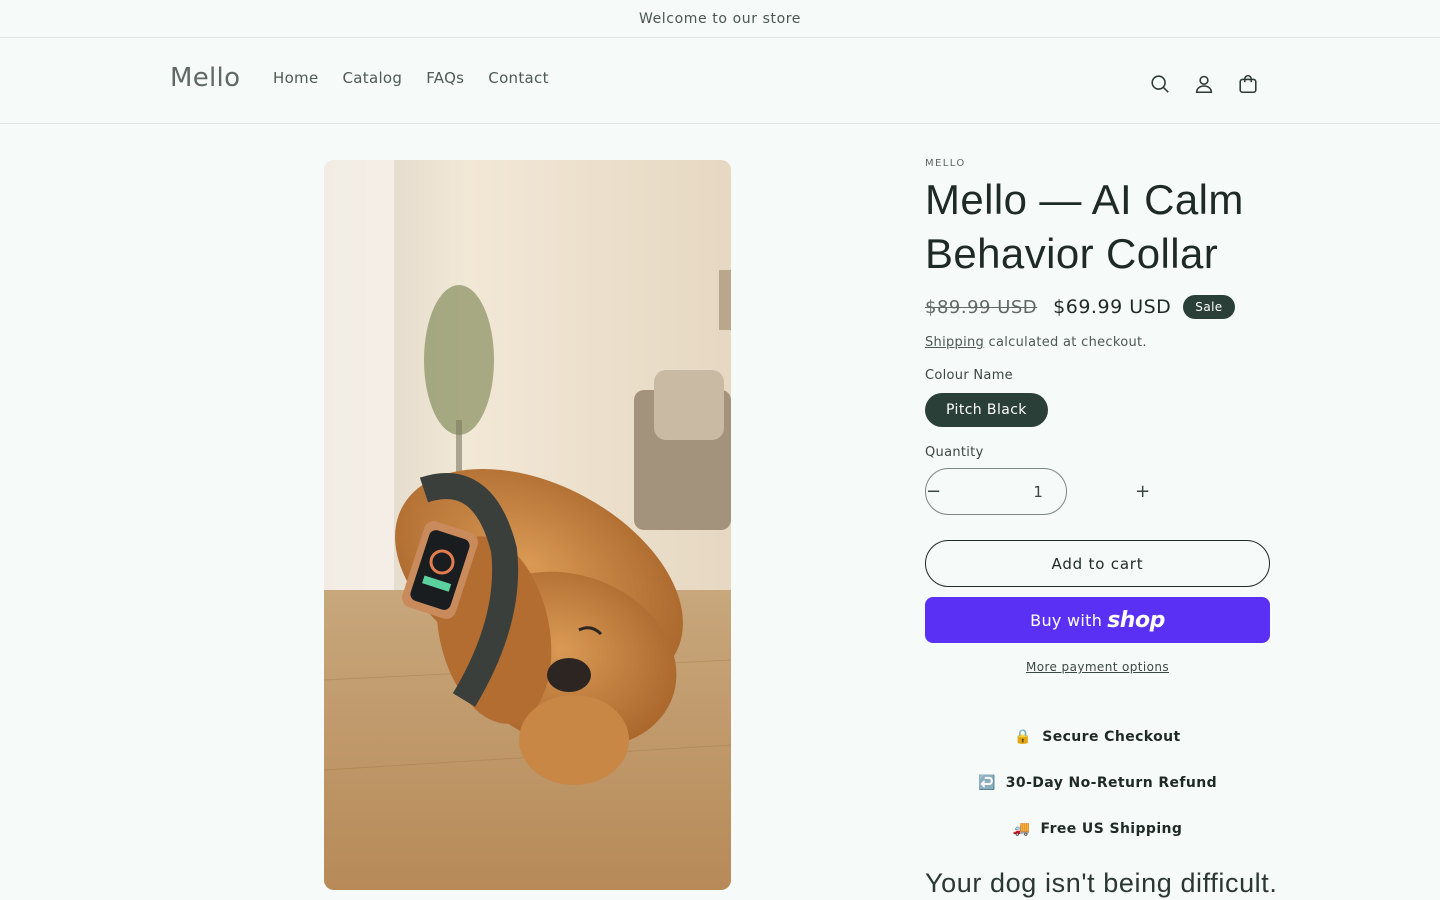  Describe the element at coordinates (1084, 226) in the screenshot. I see `product-title: Mello — AI Calm Behavior Collar` at that location.